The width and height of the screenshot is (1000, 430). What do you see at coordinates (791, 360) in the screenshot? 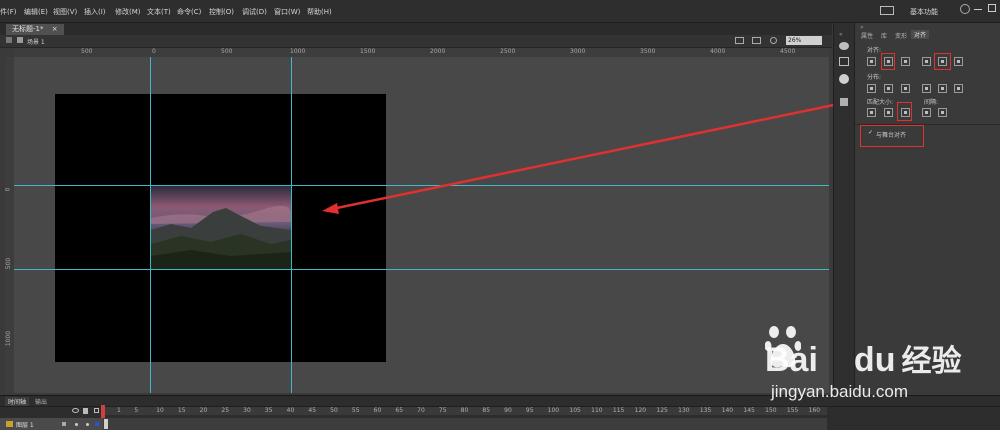
I see `brand-latin: Bai` at bounding box center [791, 360].